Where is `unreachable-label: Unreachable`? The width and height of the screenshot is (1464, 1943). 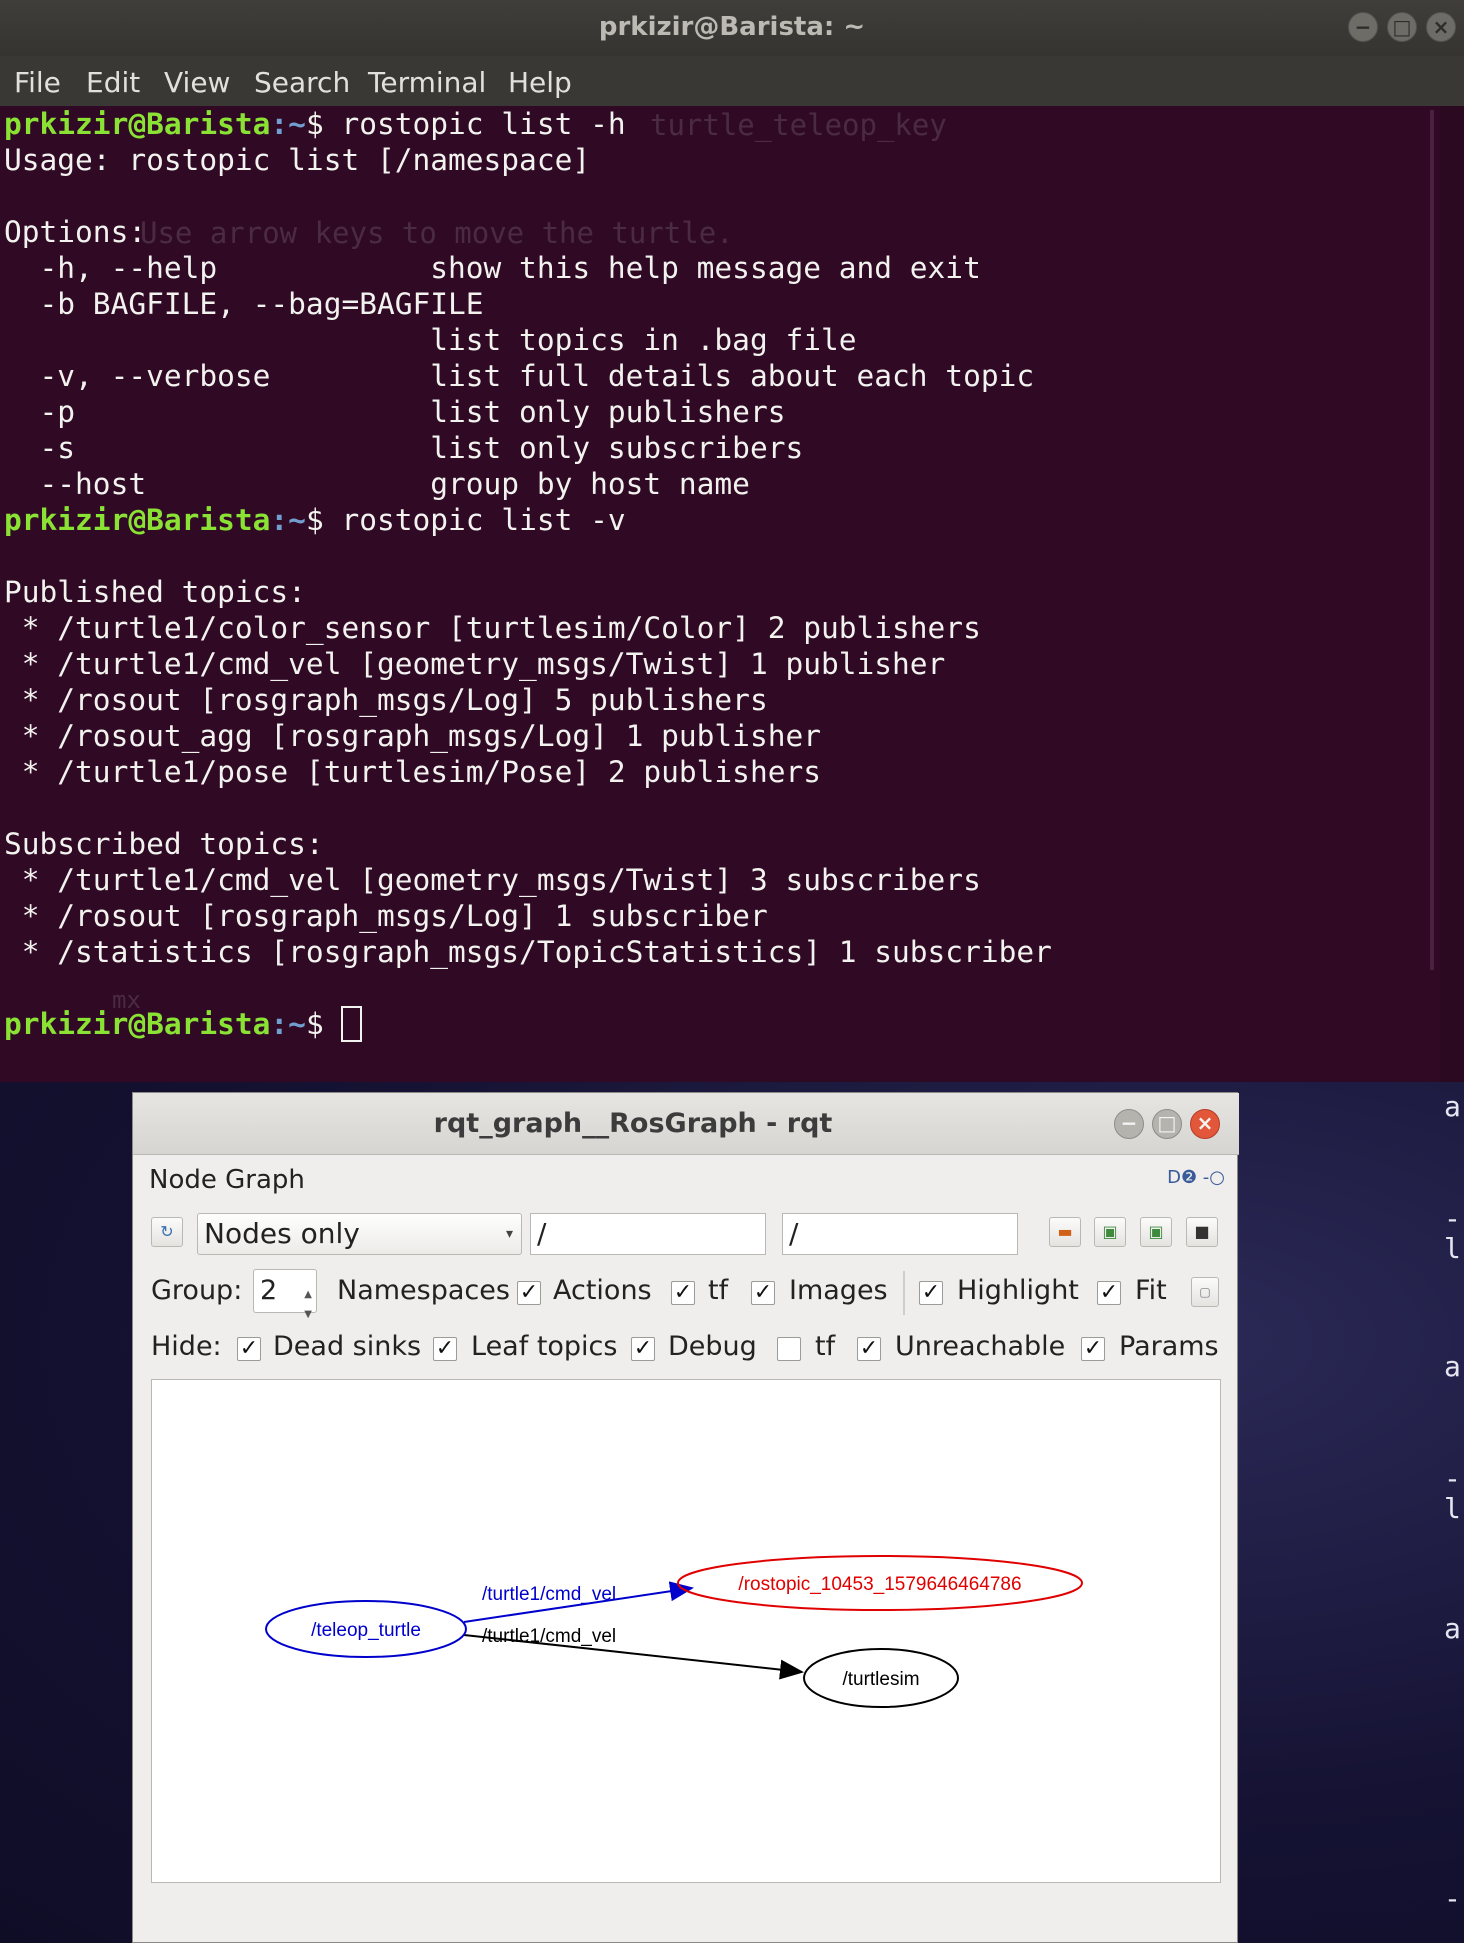
unreachable-label: Unreachable is located at coordinates (980, 1346).